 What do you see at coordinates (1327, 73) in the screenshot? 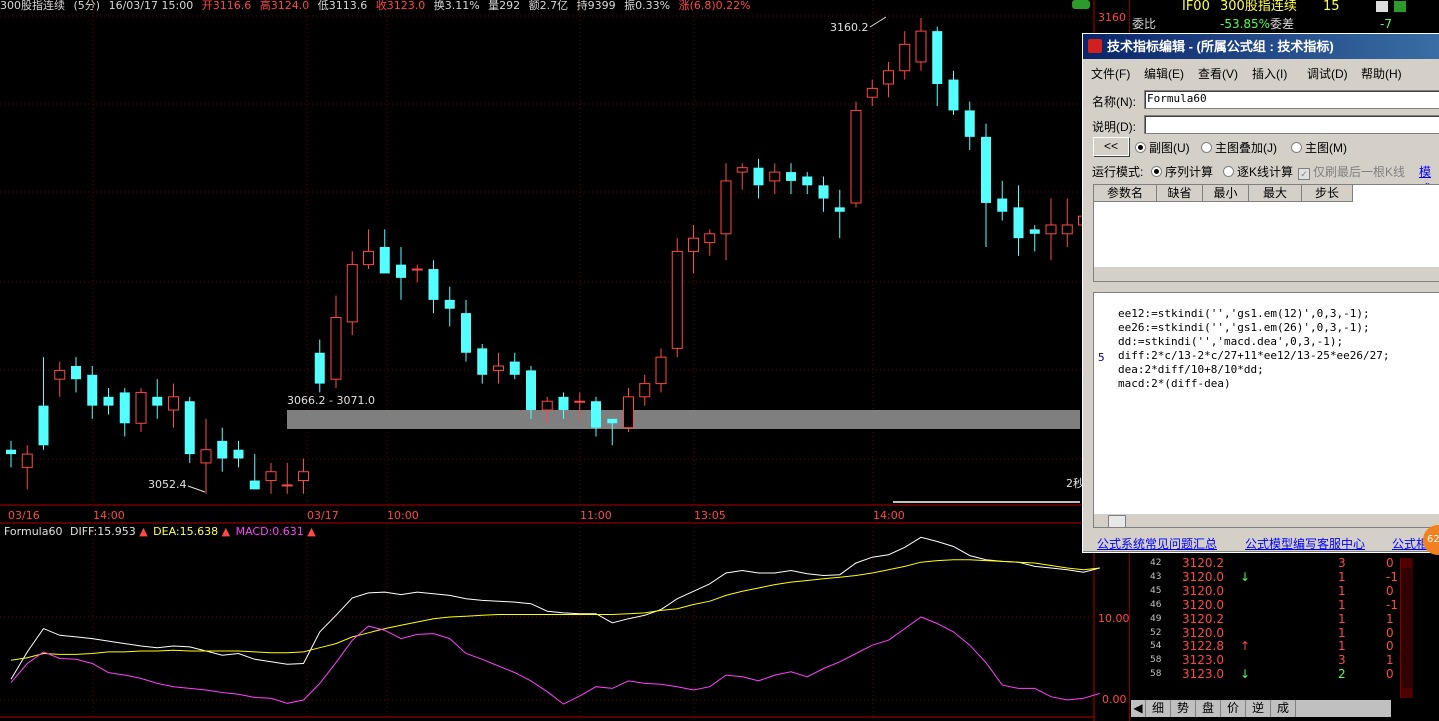
I see `menu-debug: 调试(D)` at bounding box center [1327, 73].